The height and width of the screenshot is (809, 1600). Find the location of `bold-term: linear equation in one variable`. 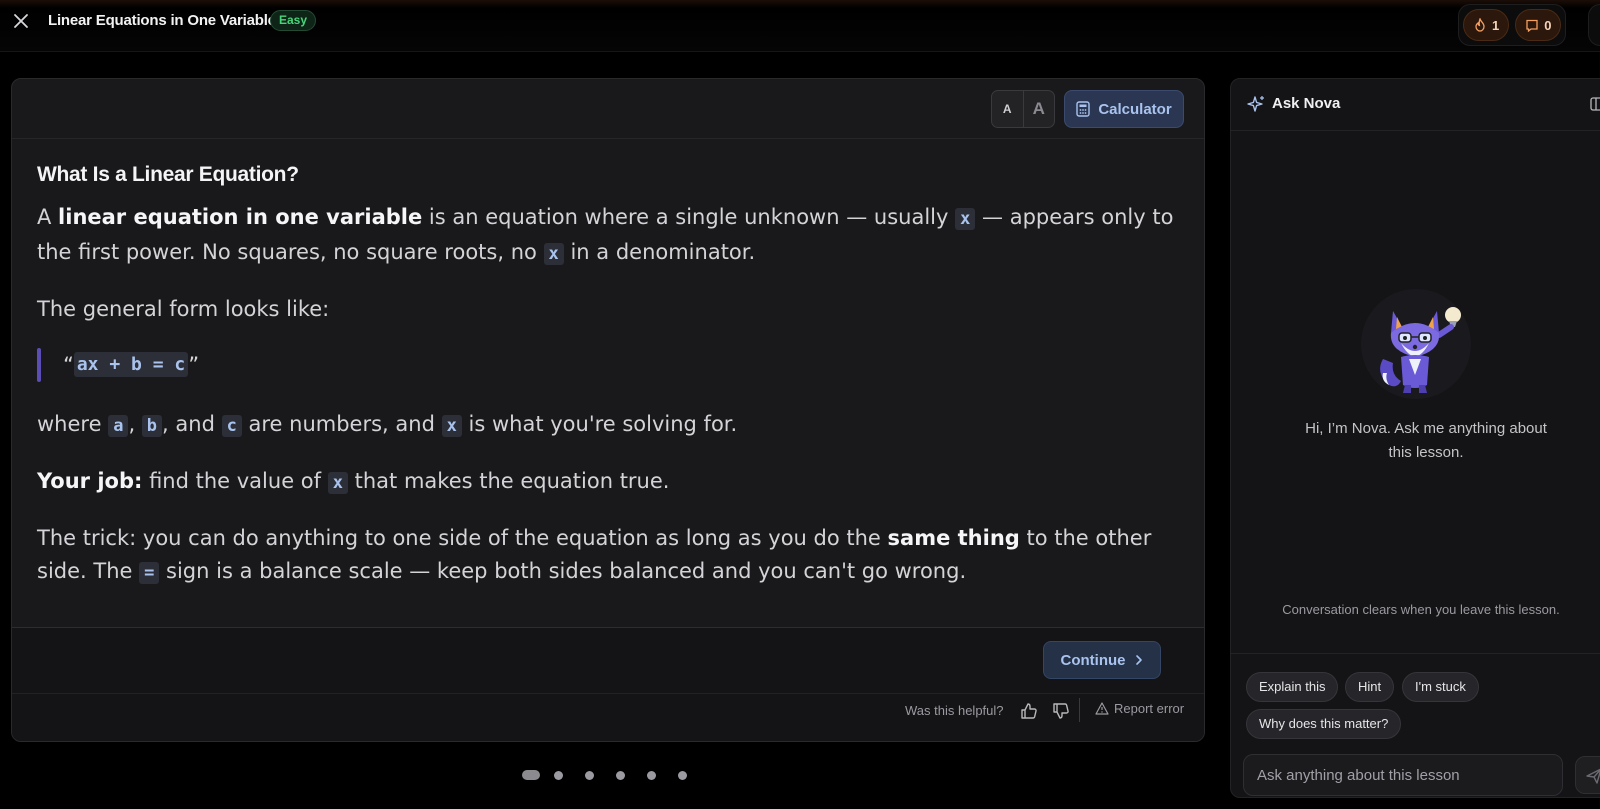

bold-term: linear equation in one variable is located at coordinates (240, 217).